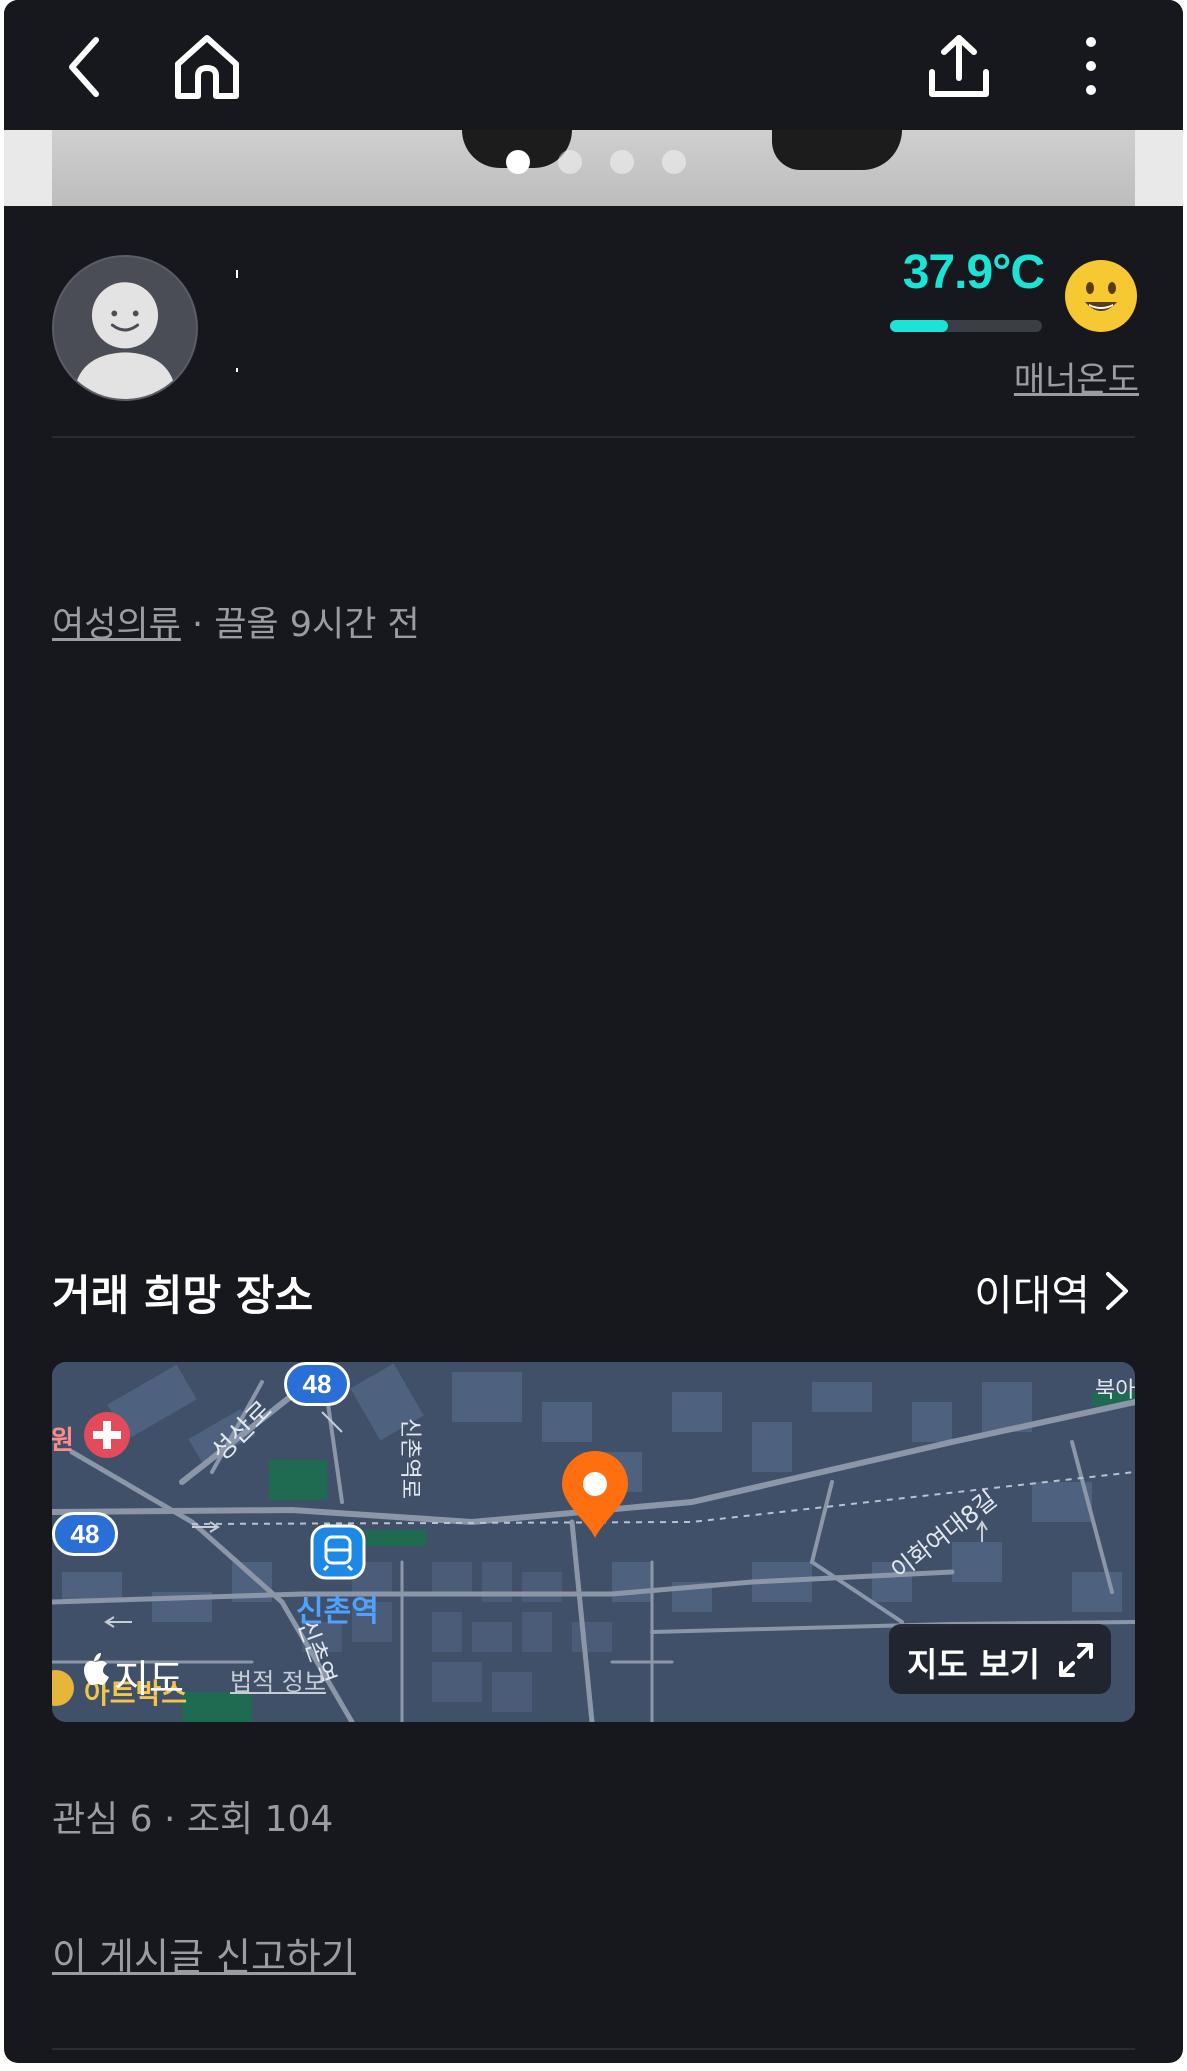  What do you see at coordinates (1051, 376) in the screenshot?
I see `manner-temperature-label: 매너온도` at bounding box center [1051, 376].